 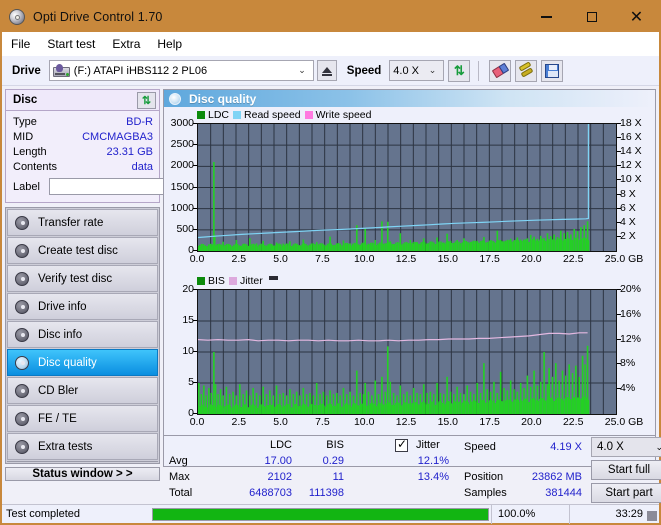 What do you see at coordinates (25, 100) in the screenshot?
I see `disc-panel-title: Disc` at bounding box center [25, 100].